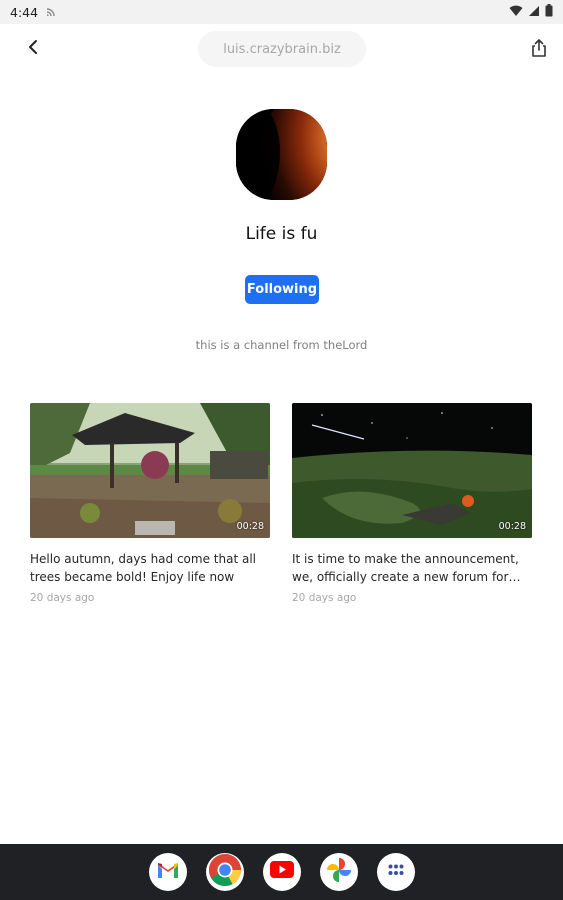  I want to click on gmail-app, so click(167, 872).